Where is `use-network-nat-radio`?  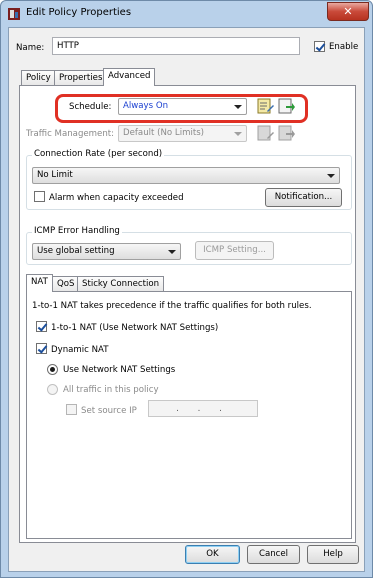 use-network-nat-radio is located at coordinates (52, 369).